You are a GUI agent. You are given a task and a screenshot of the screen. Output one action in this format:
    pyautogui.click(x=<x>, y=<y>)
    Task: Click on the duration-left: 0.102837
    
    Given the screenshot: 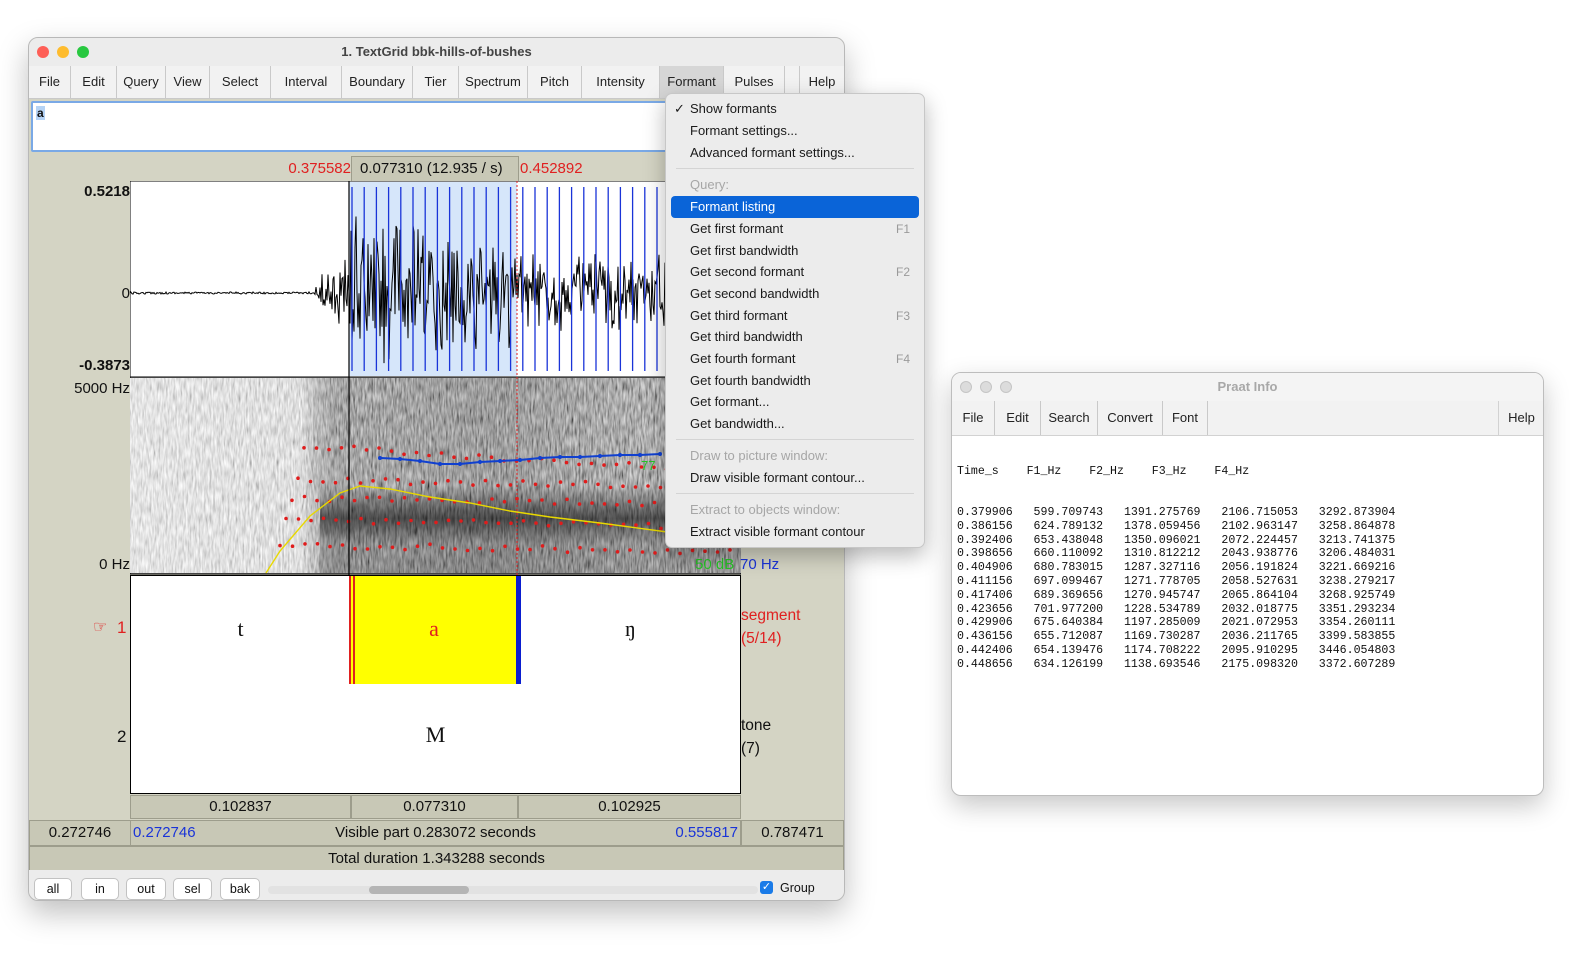 What is the action you would take?
    pyautogui.click(x=240, y=807)
    